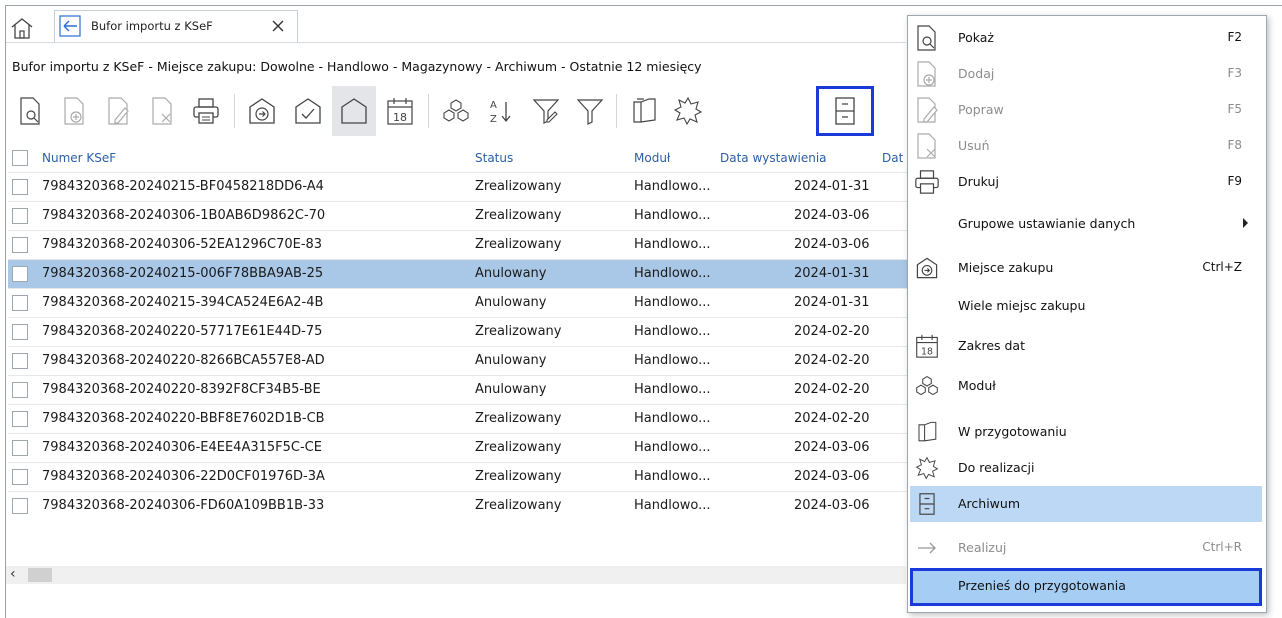  What do you see at coordinates (162, 111) in the screenshot?
I see `delete-button` at bounding box center [162, 111].